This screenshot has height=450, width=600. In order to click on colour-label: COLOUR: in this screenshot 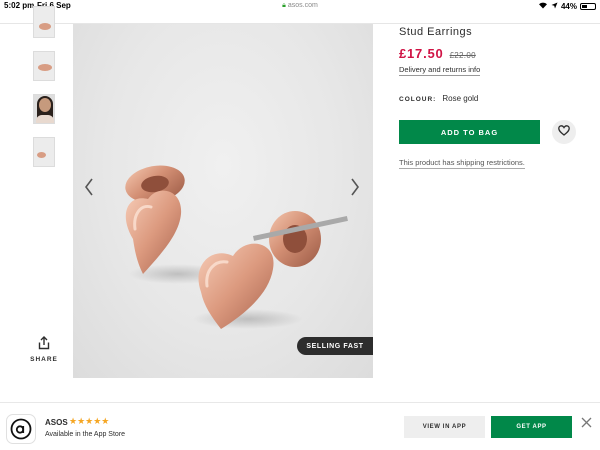, I will do `click(418, 99)`.